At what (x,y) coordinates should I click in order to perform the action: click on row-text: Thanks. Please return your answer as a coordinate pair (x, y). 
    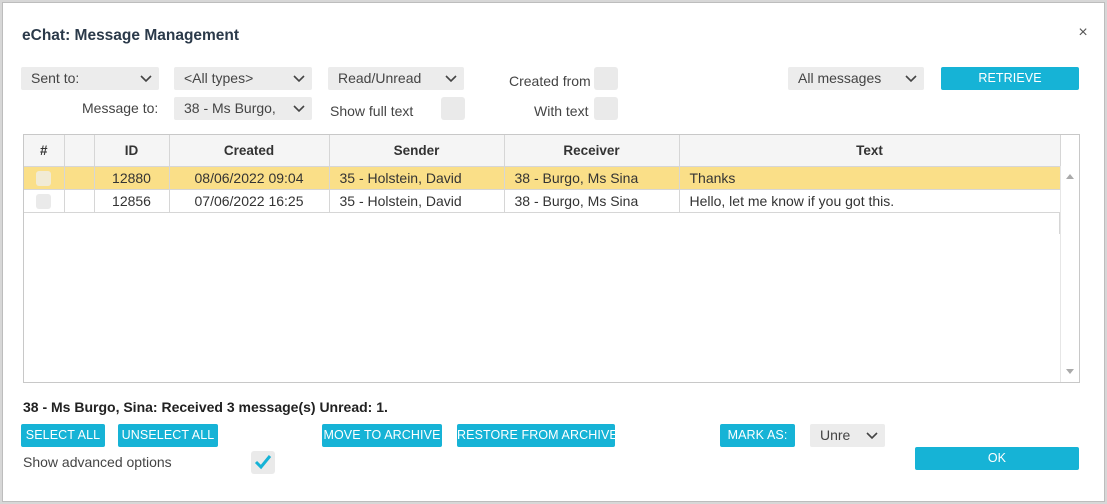
    Looking at the image, I should click on (870, 178).